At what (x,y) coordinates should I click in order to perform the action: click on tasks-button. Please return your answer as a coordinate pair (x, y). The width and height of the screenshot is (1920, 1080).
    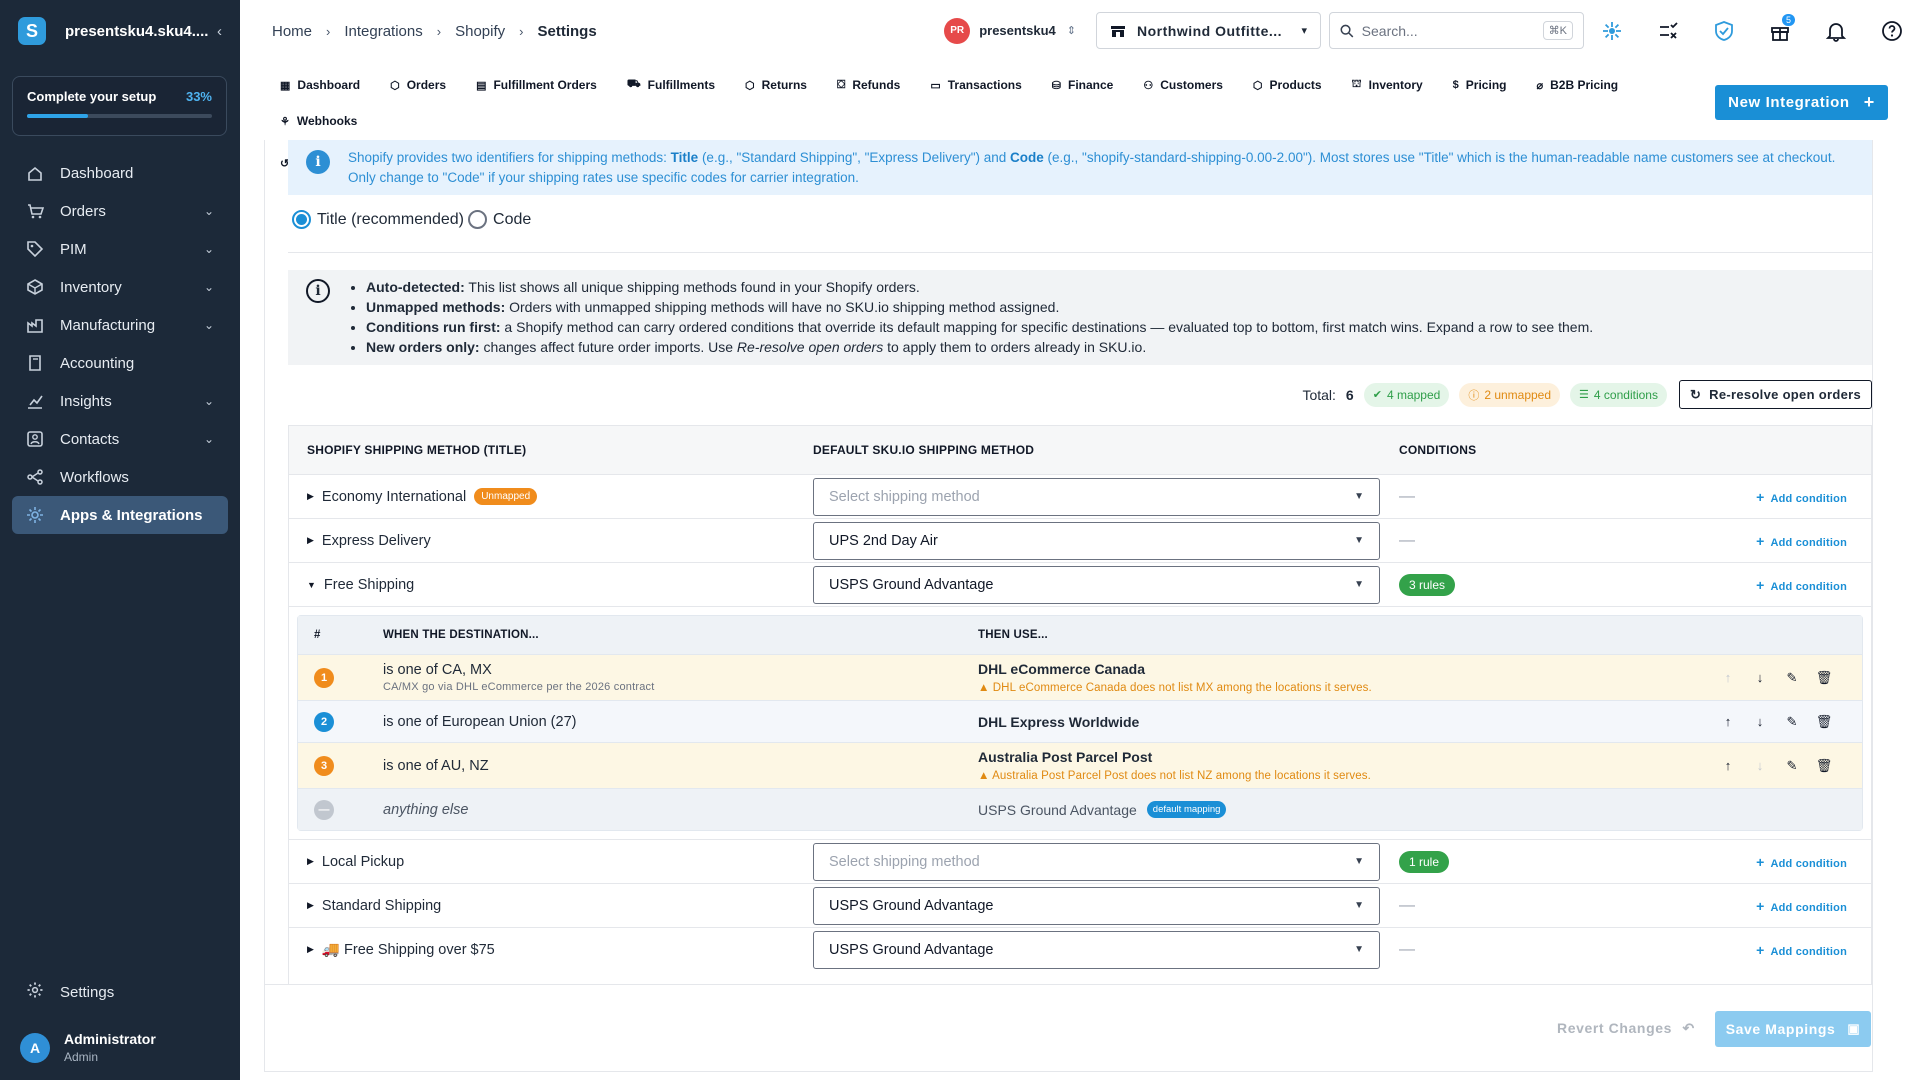
    Looking at the image, I should click on (1668, 30).